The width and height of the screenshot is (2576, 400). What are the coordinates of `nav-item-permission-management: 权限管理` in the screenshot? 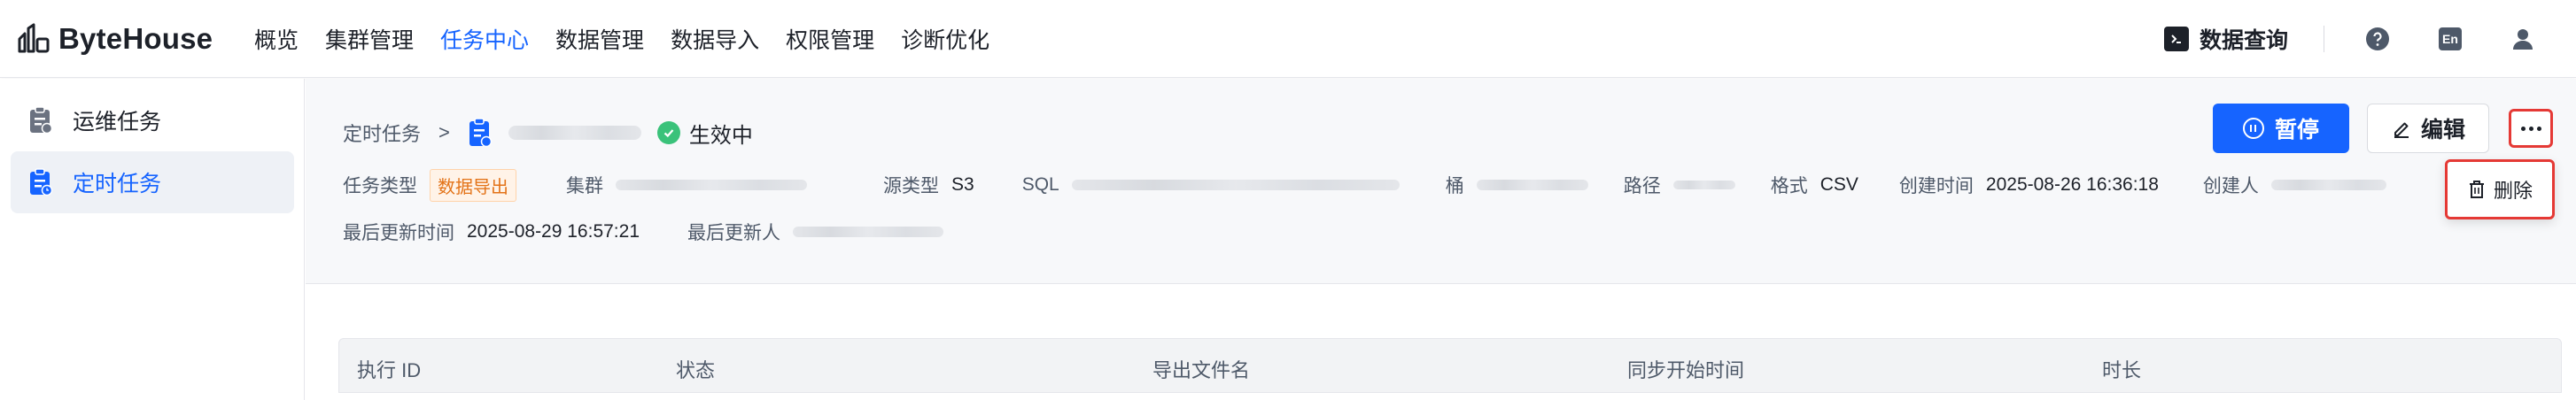 It's located at (830, 39).